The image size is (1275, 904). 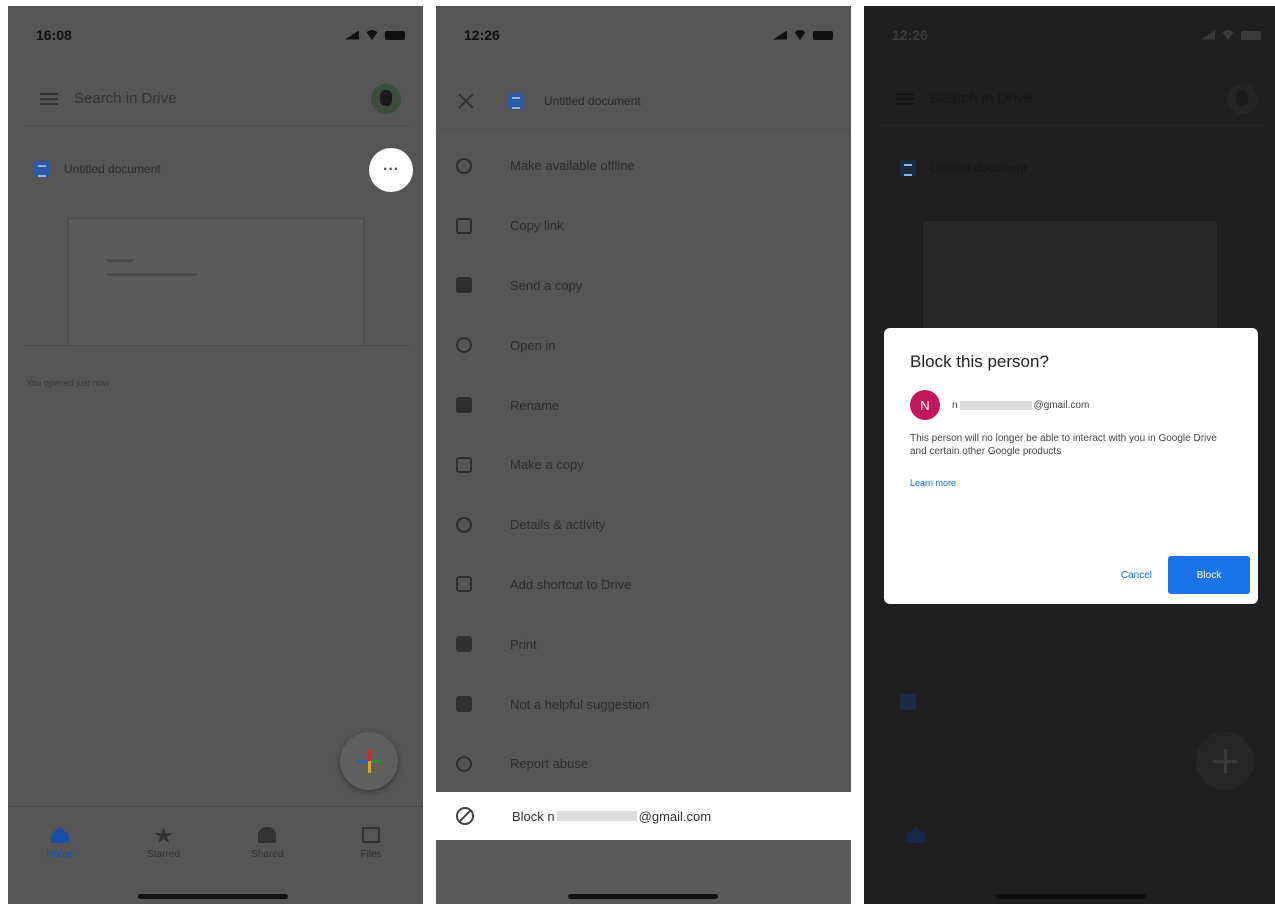 I want to click on close-icon, so click(x=466, y=101).